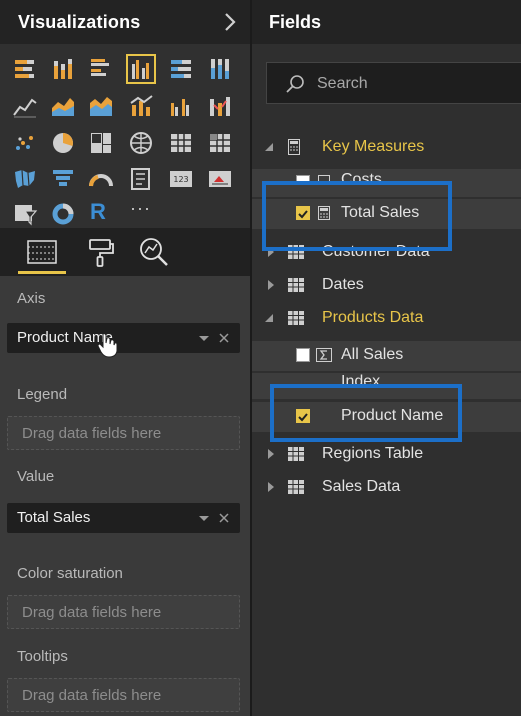 The width and height of the screenshot is (521, 716). Describe the element at coordinates (393, 83) in the screenshot. I see `fields-search-box: Search` at that location.